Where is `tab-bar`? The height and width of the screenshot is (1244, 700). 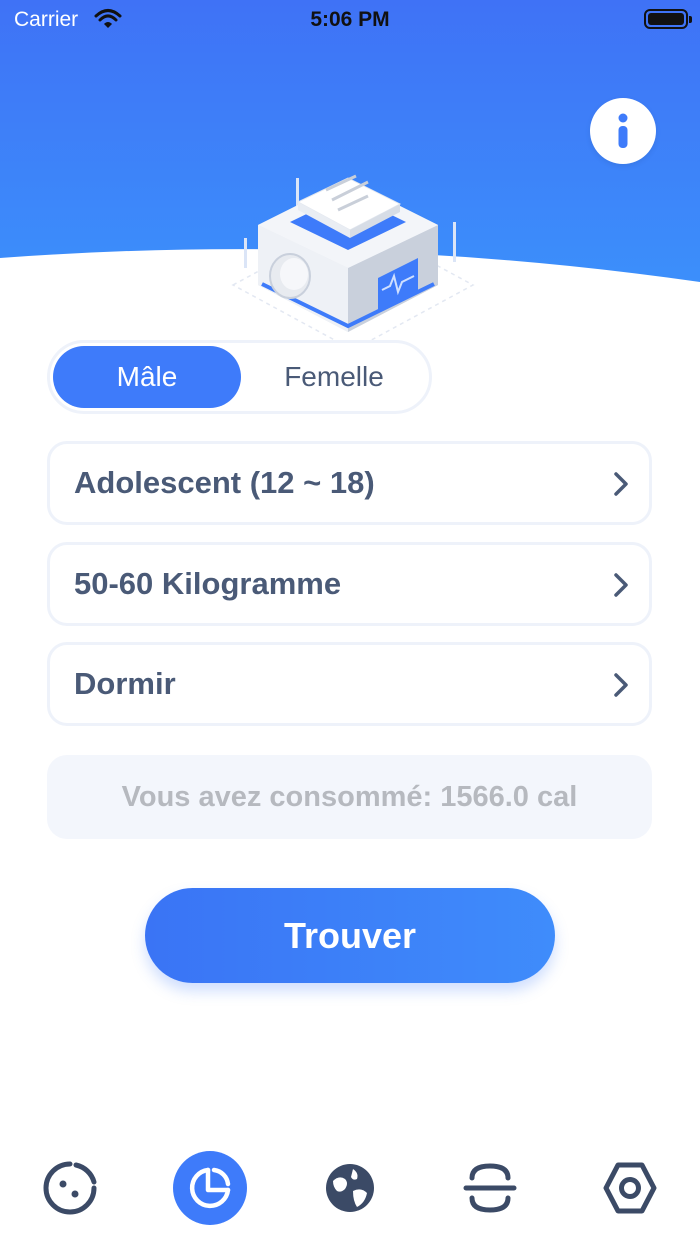
tab-bar is located at coordinates (350, 1188).